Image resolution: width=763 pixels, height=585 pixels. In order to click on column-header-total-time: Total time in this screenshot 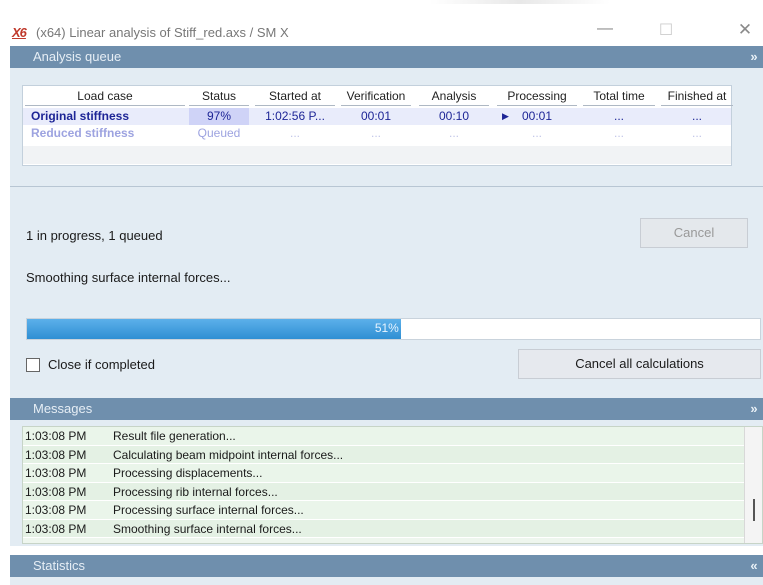, I will do `click(619, 97)`.